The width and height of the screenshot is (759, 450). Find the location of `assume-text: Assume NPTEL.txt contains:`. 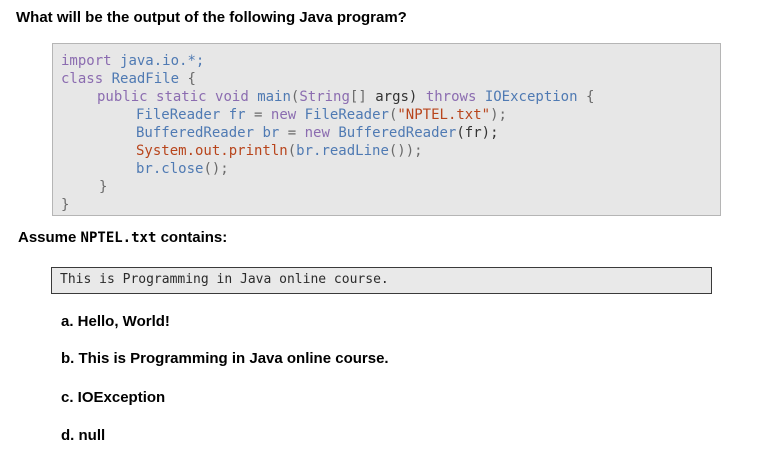

assume-text: Assume NPTEL.txt contains: is located at coordinates (122, 237).